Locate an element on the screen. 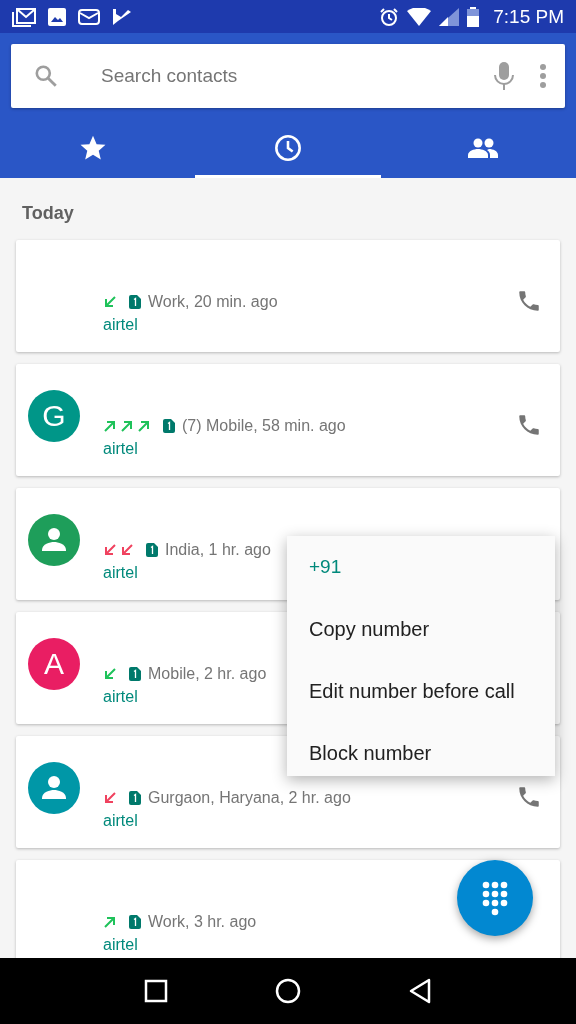  call-details: Work, 20 min. ago is located at coordinates (213, 302).